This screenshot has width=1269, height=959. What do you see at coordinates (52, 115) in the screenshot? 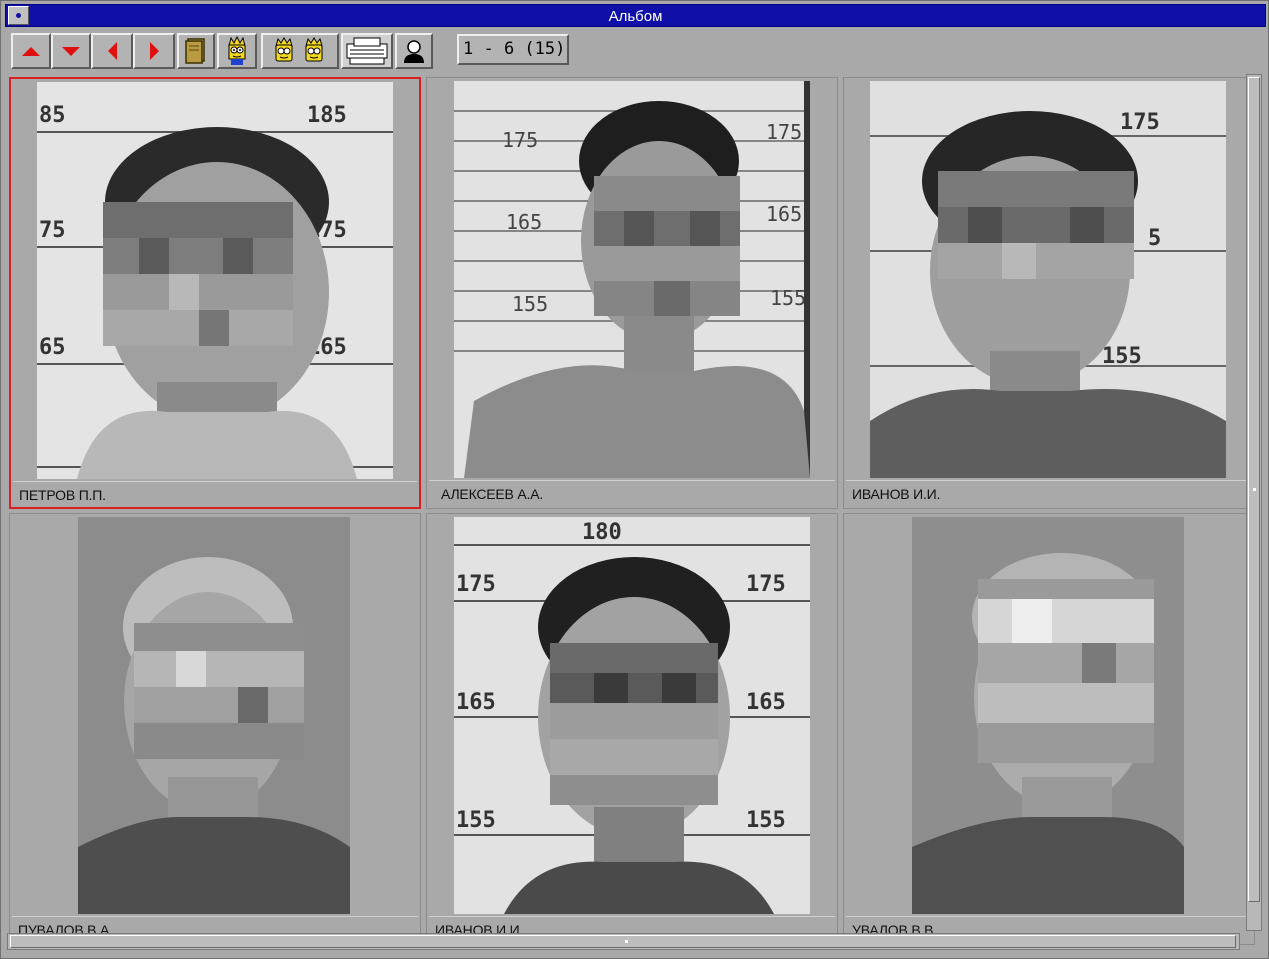
I see `svg-text: 85` at bounding box center [52, 115].